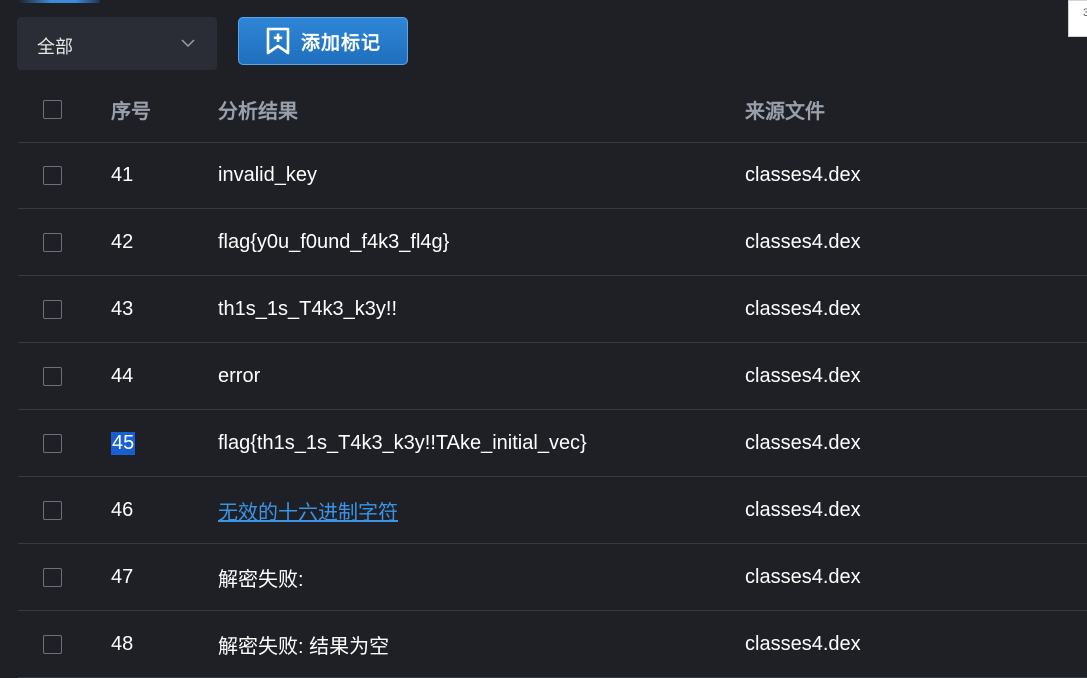 The height and width of the screenshot is (678, 1087). Describe the element at coordinates (122, 576) in the screenshot. I see `row-id: 47` at that location.